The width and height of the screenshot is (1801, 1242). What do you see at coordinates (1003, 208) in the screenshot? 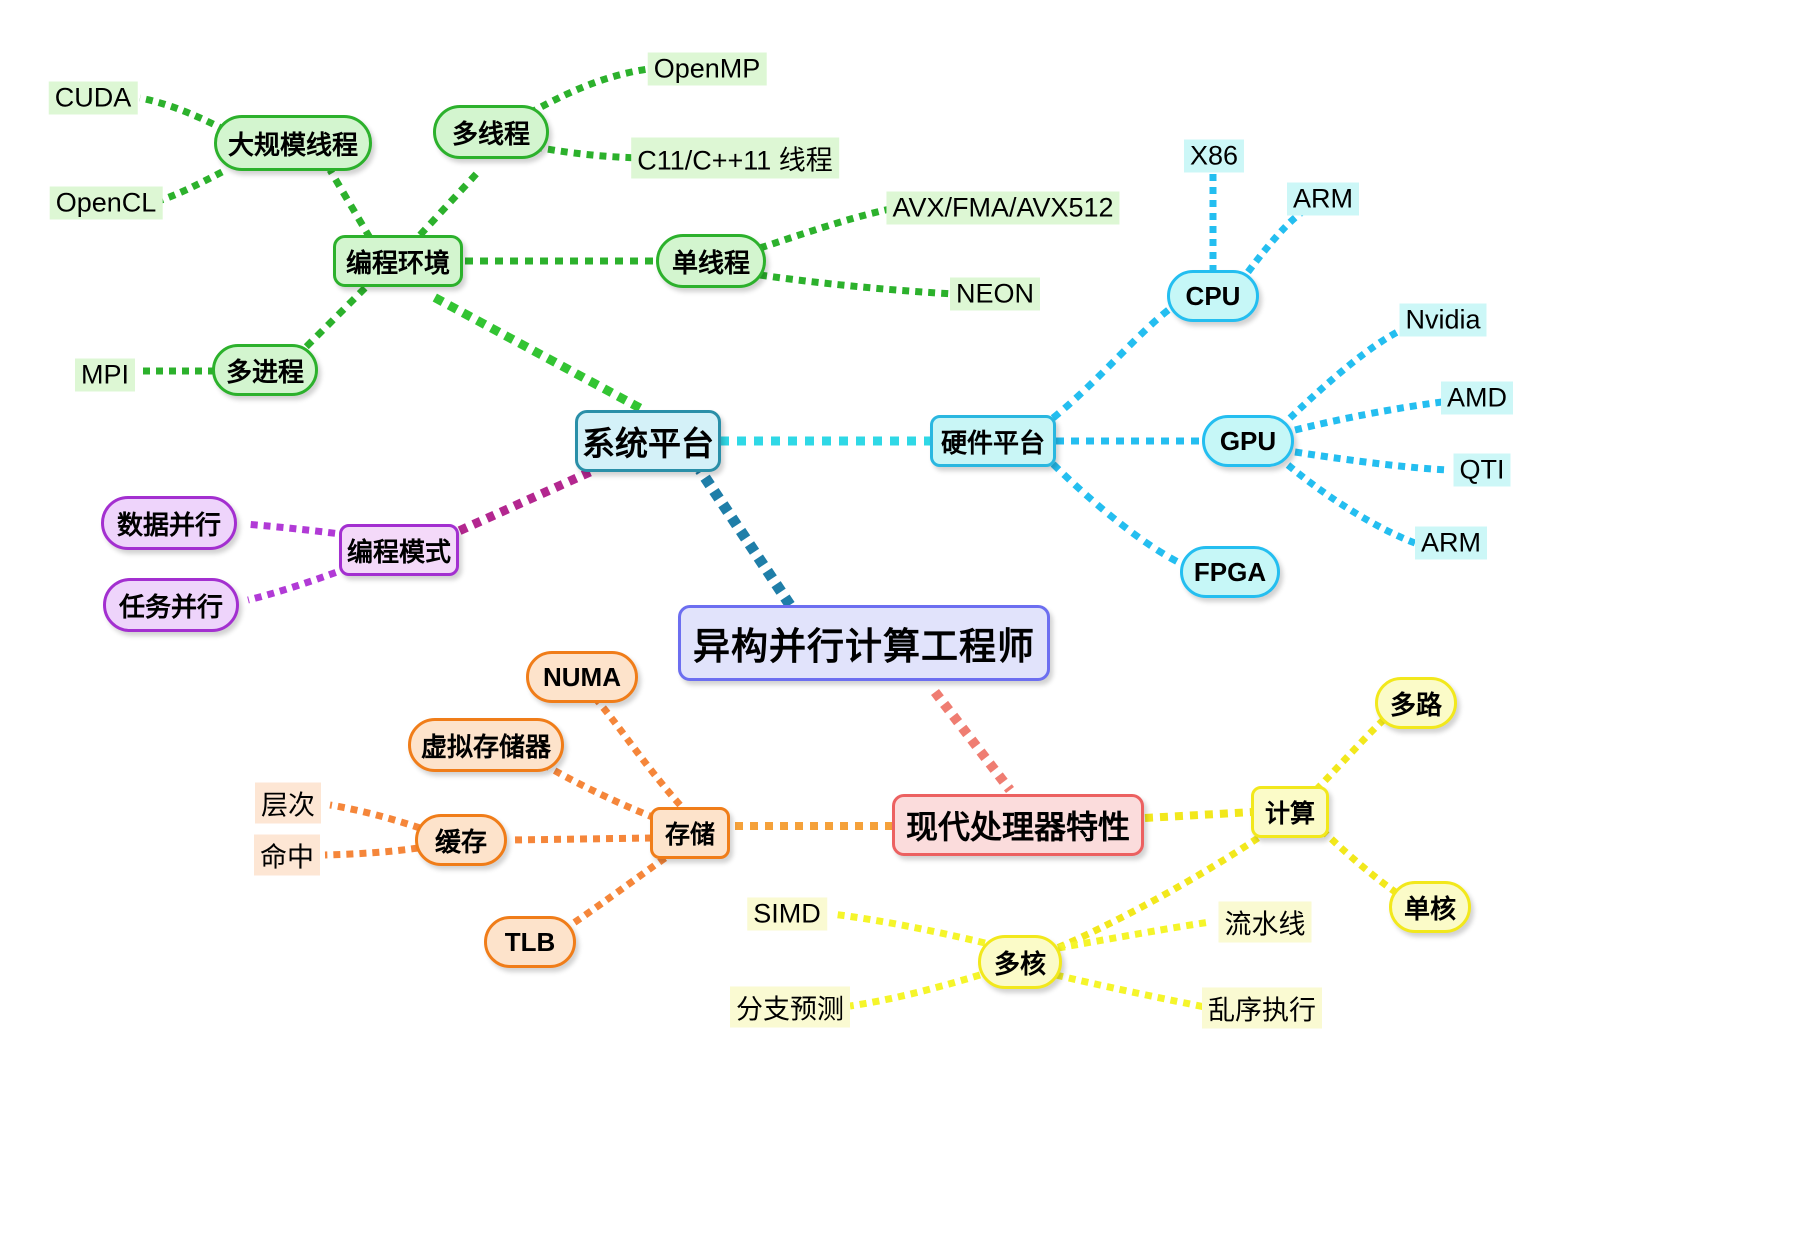
I see `leaf-avx: AVX/FMA/AVX512` at bounding box center [1003, 208].